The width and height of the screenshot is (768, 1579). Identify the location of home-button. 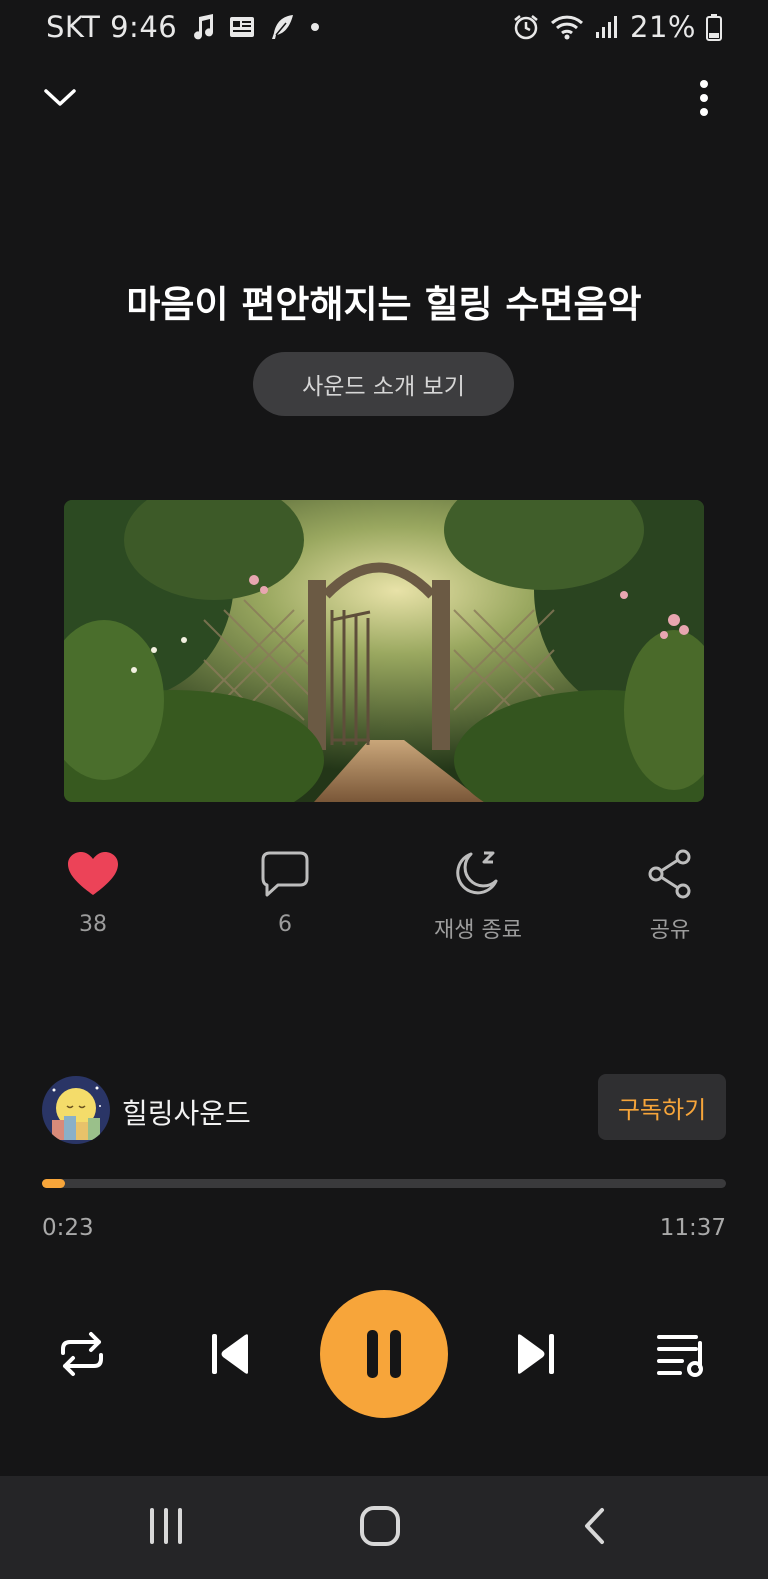
(380, 1526).